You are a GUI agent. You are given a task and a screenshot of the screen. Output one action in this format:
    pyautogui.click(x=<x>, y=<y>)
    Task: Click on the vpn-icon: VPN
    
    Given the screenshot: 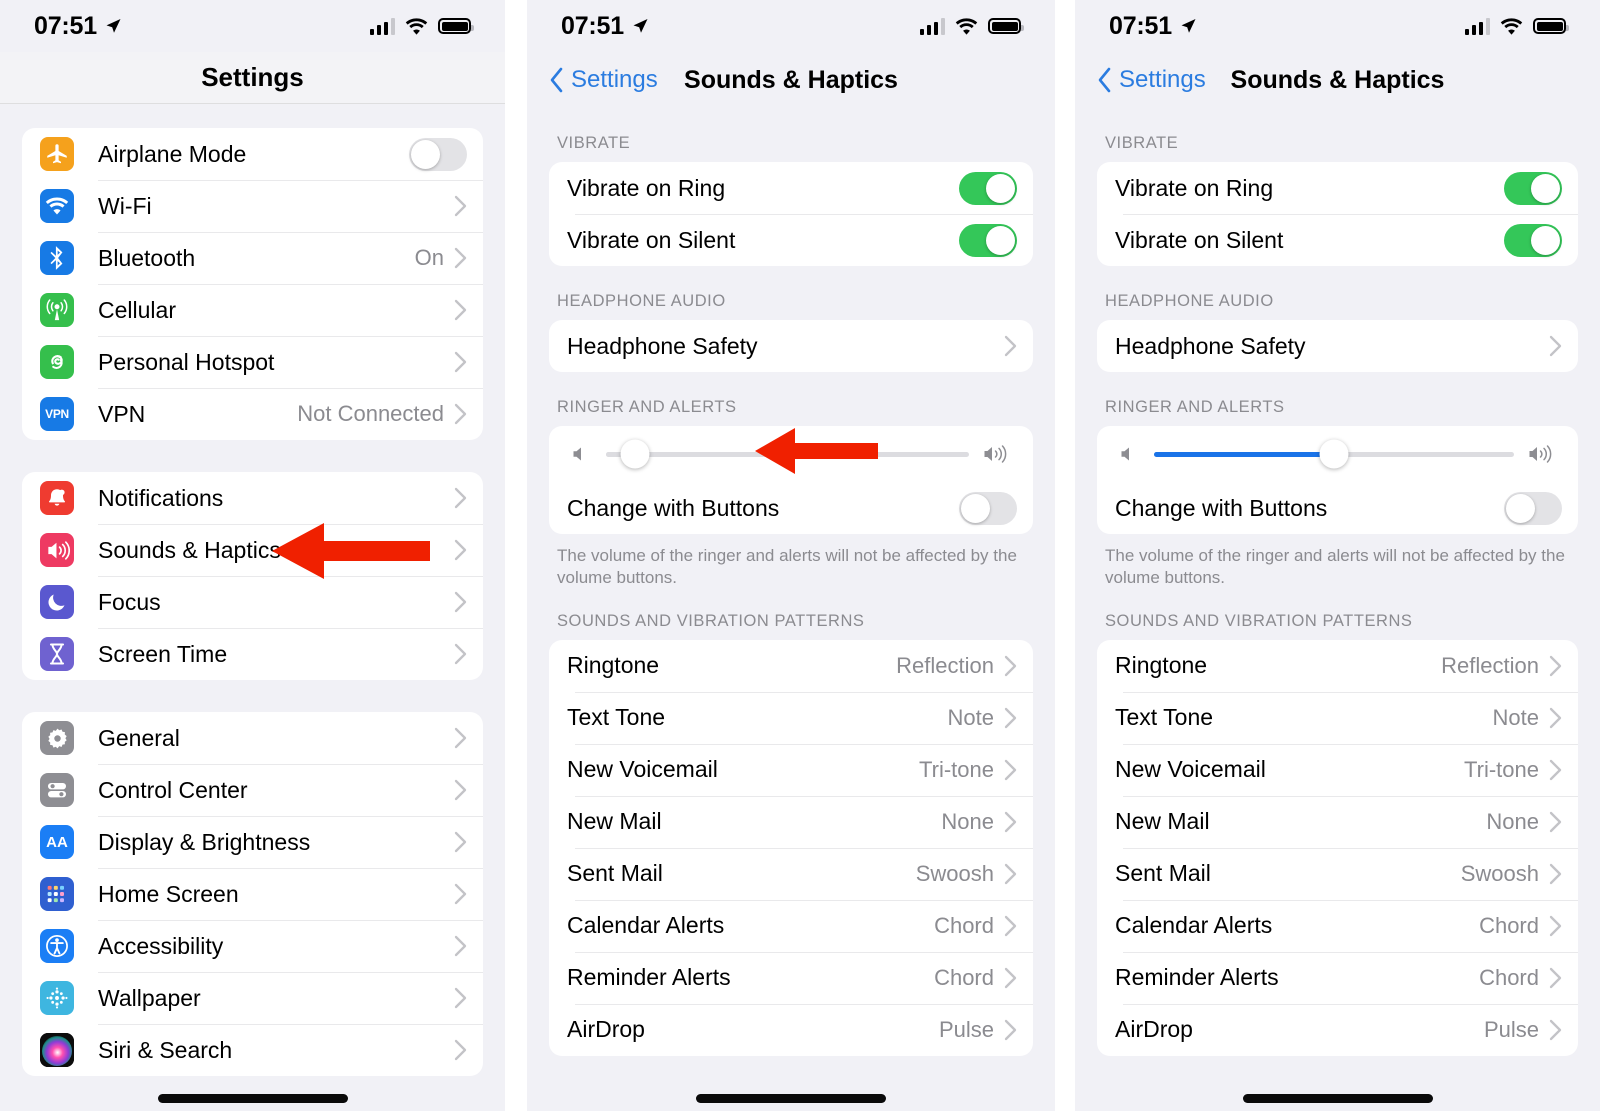 What is the action you would take?
    pyautogui.click(x=57, y=414)
    